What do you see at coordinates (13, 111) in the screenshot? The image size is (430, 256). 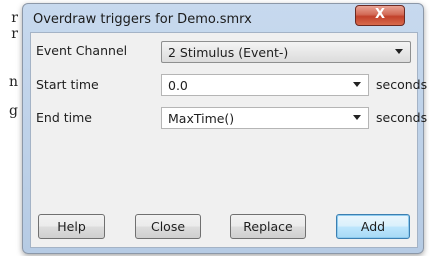 I see `background-text-fragment: g` at bounding box center [13, 111].